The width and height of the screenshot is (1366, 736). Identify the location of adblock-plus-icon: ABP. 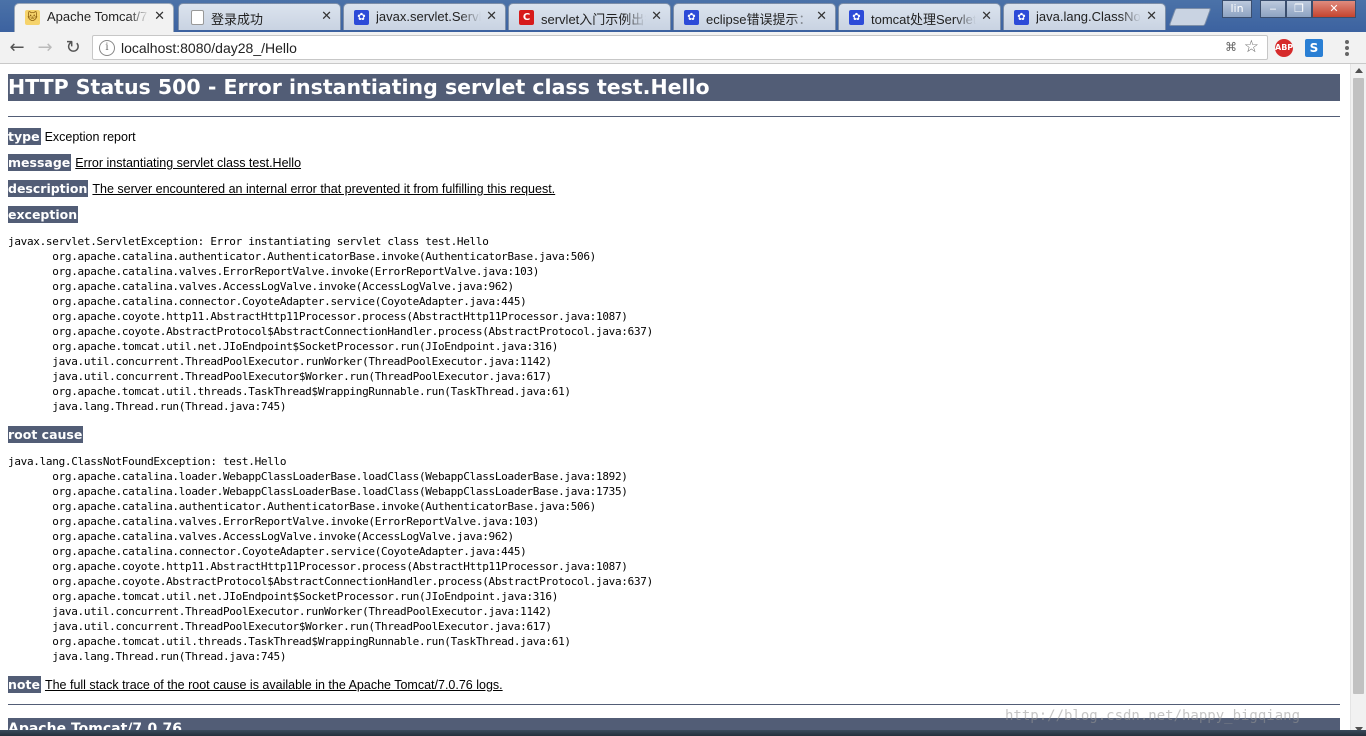
(1284, 48).